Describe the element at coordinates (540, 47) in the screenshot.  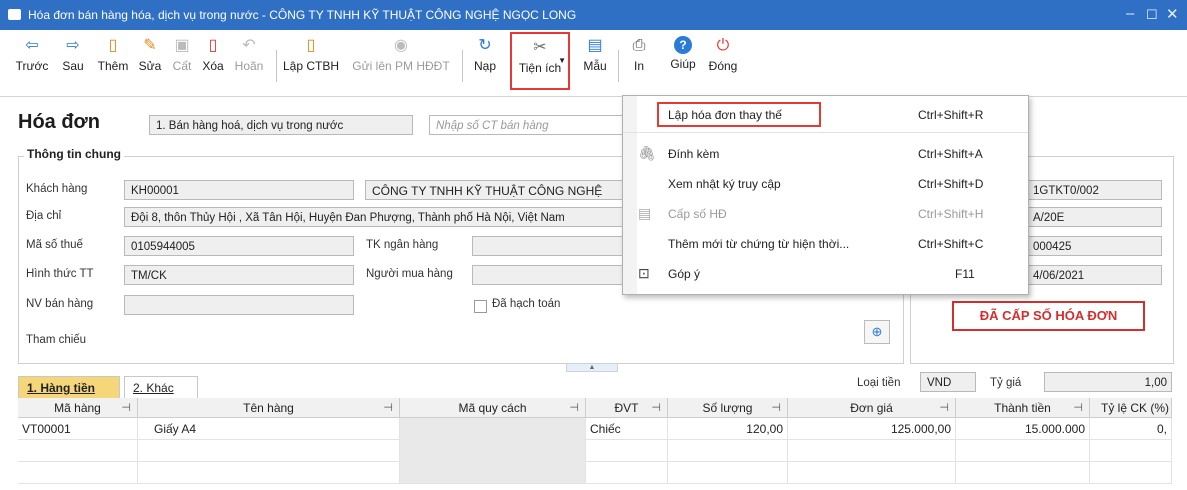
I see `tools-icon: ✂` at that location.